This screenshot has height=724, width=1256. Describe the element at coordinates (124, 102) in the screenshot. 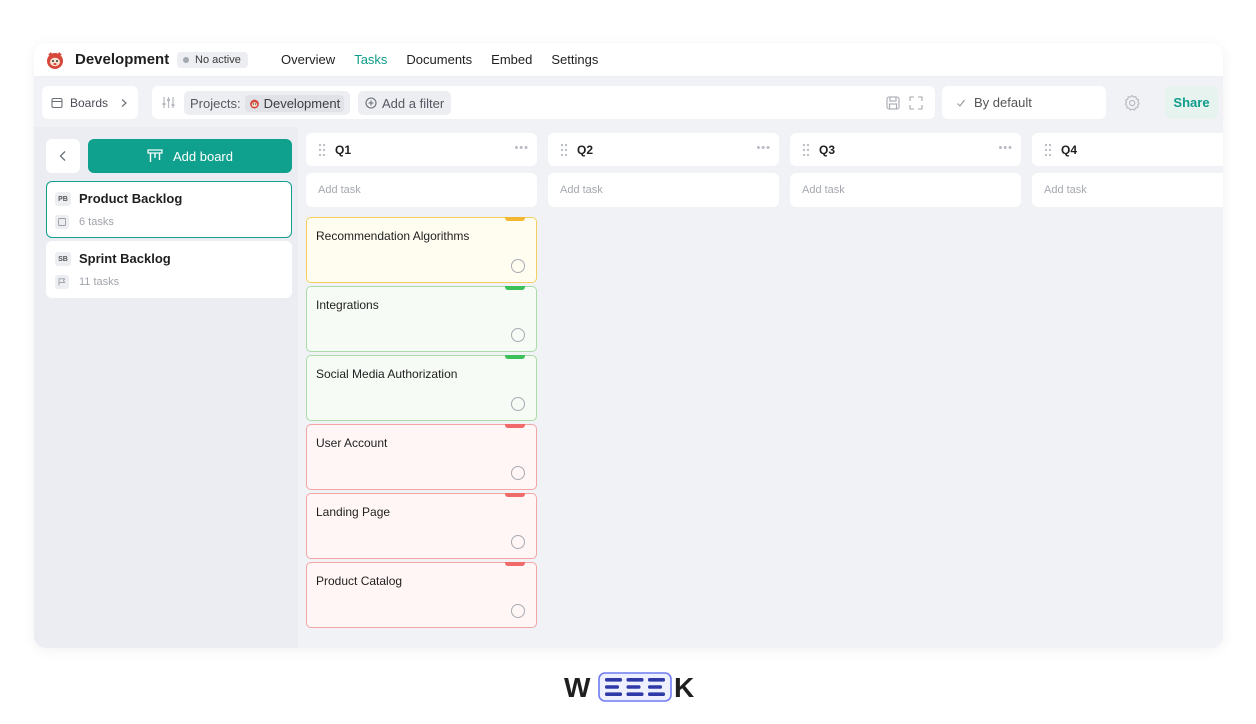

I see `chevron-right-icon` at that location.